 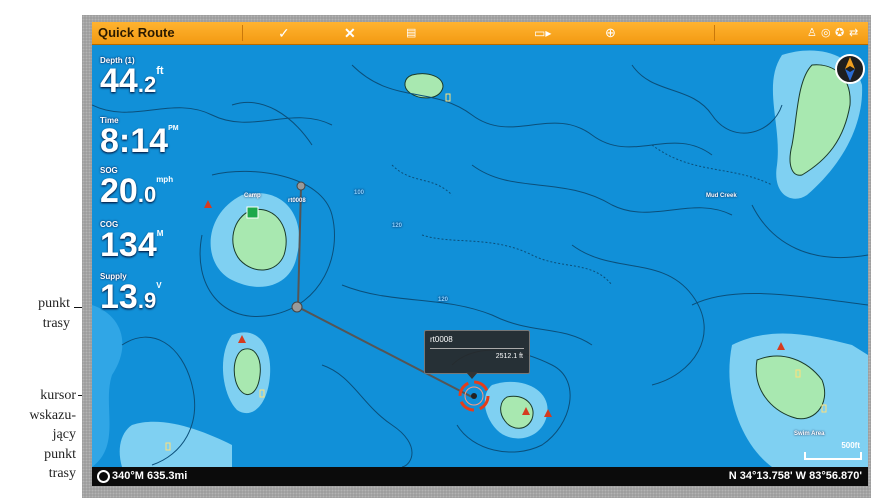 I want to click on time-readout: Time 8:14PM, so click(x=139, y=138).